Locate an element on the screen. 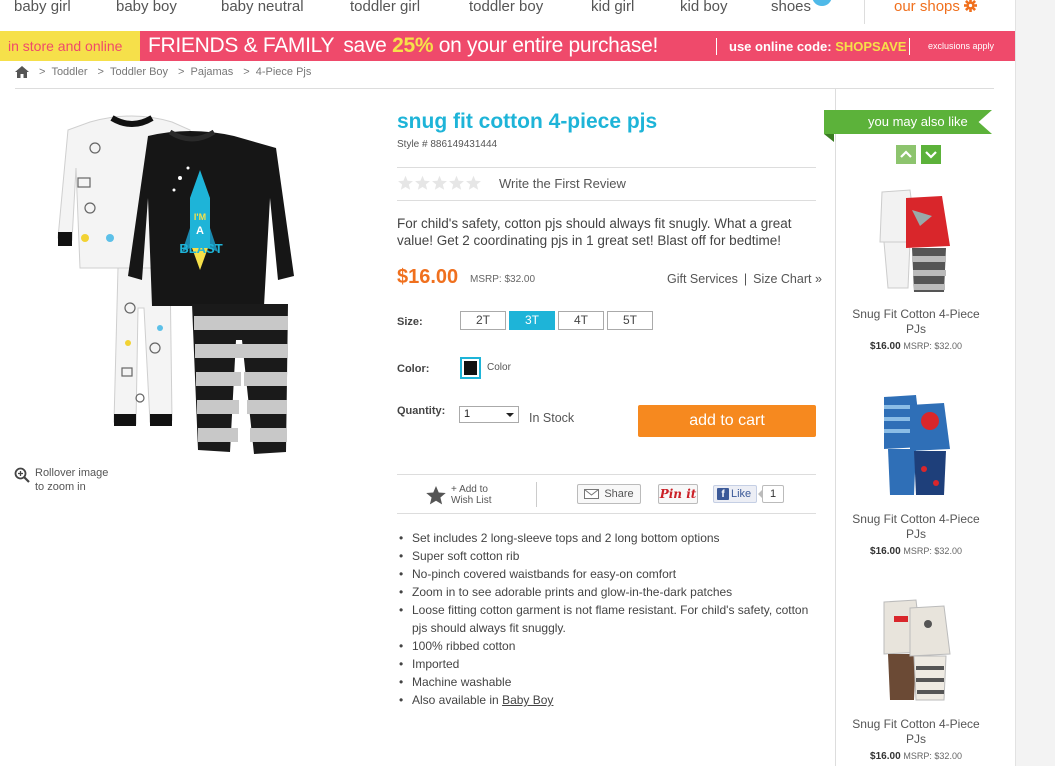  quantity-select: 1 is located at coordinates (489, 414).